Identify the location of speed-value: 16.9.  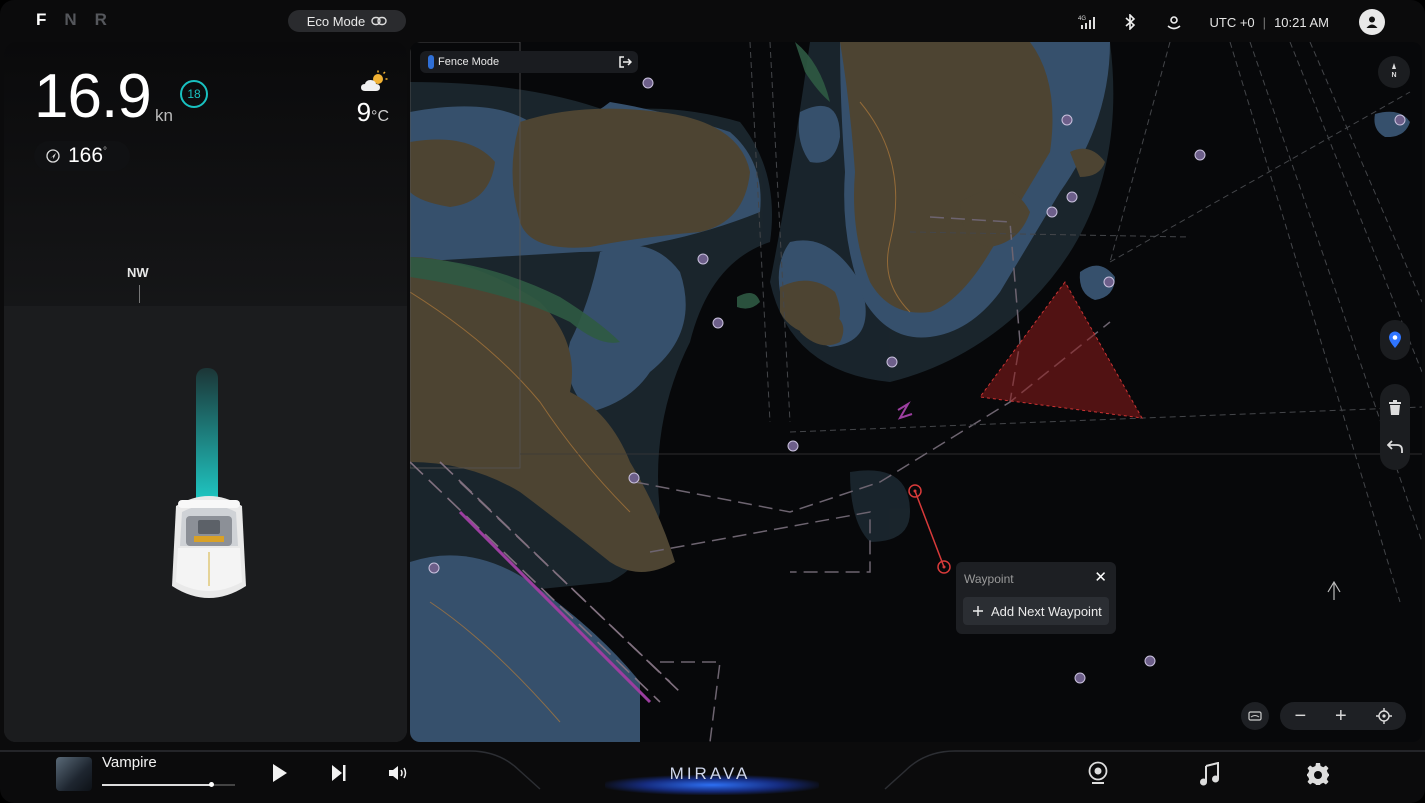
(93, 96).